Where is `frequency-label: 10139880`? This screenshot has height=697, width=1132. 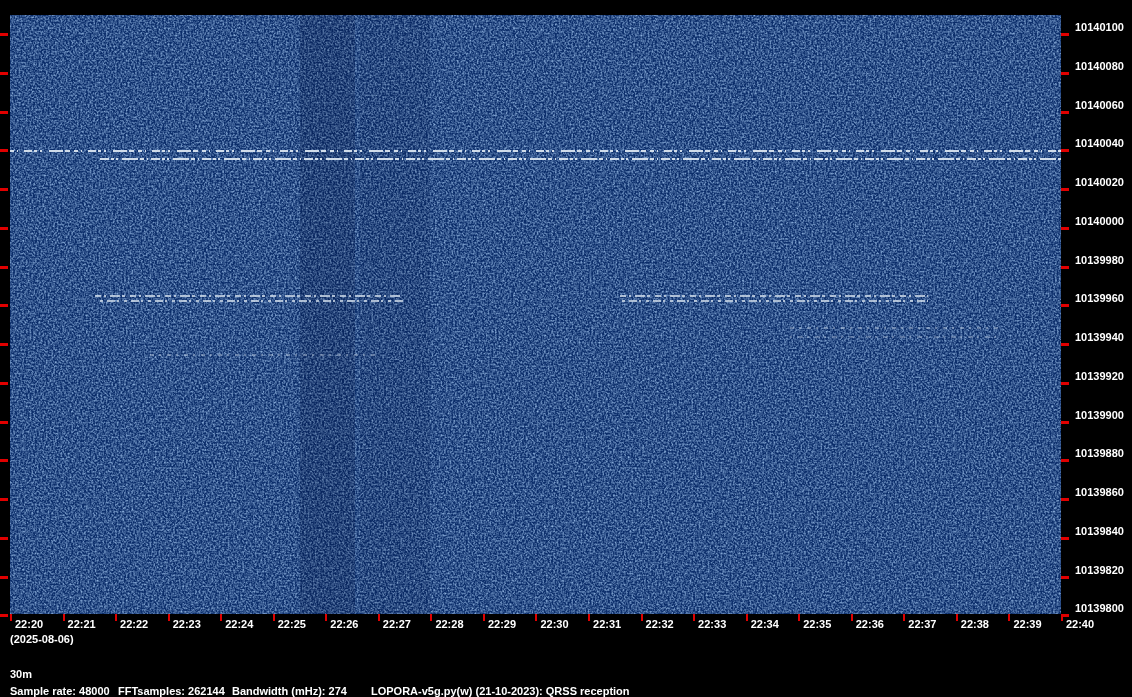
frequency-label: 10139880 is located at coordinates (1099, 453).